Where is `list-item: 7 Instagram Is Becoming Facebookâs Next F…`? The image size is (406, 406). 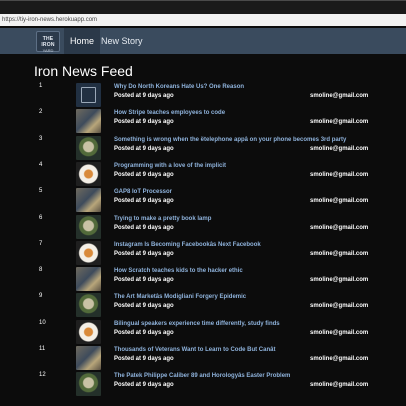 list-item: 7 Instagram Is Becoming Facebookâs Next F… is located at coordinates (203, 254).